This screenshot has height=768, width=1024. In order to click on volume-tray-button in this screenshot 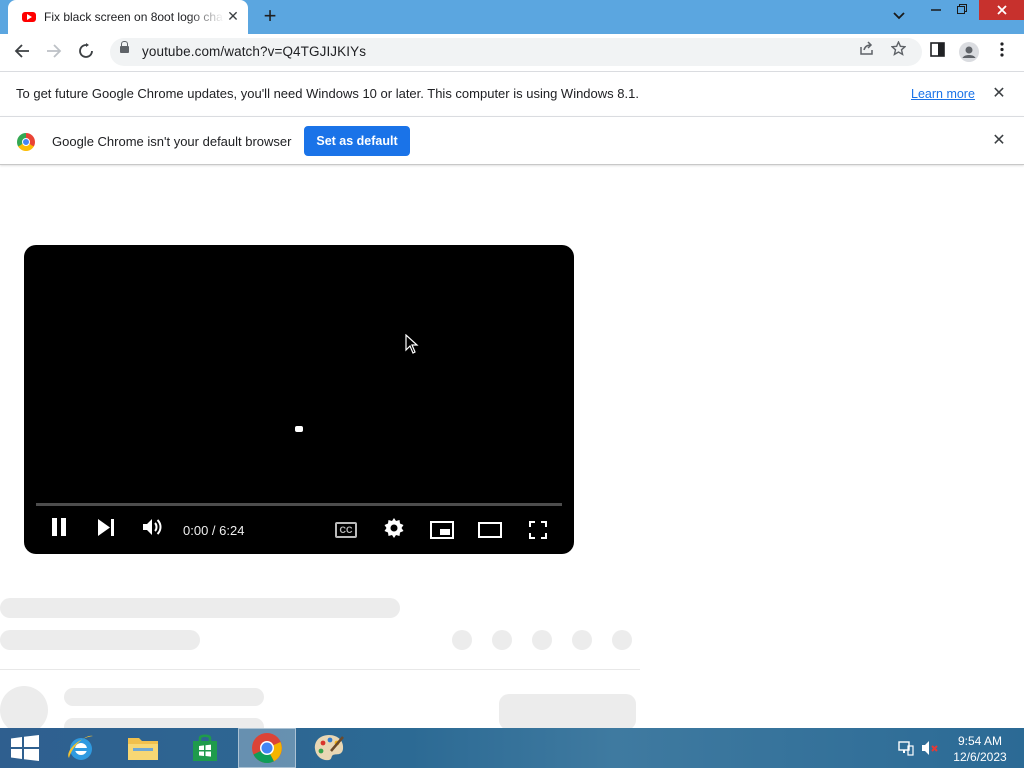, I will do `click(930, 749)`.